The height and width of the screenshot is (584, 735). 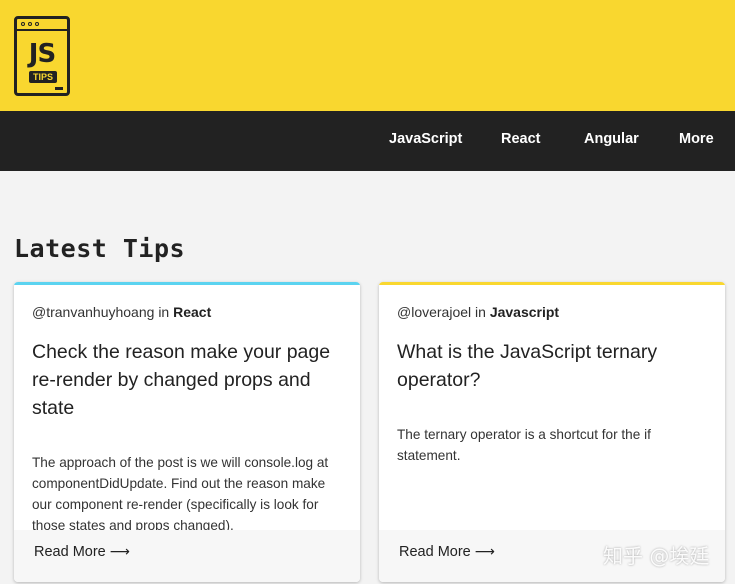 I want to click on nav-item-angular: Angular, so click(x=611, y=141).